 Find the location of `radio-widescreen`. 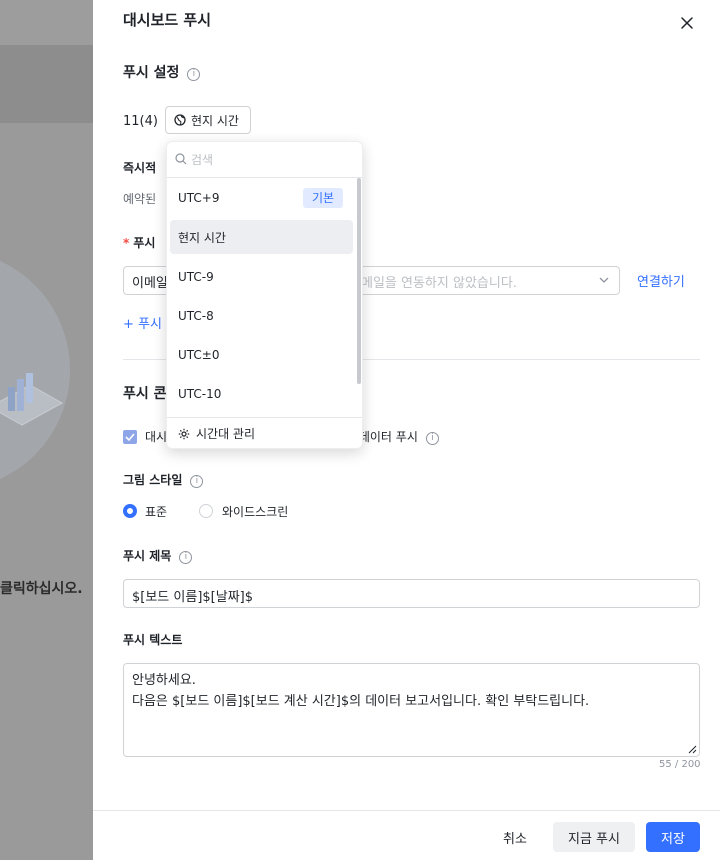

radio-widescreen is located at coordinates (206, 511).